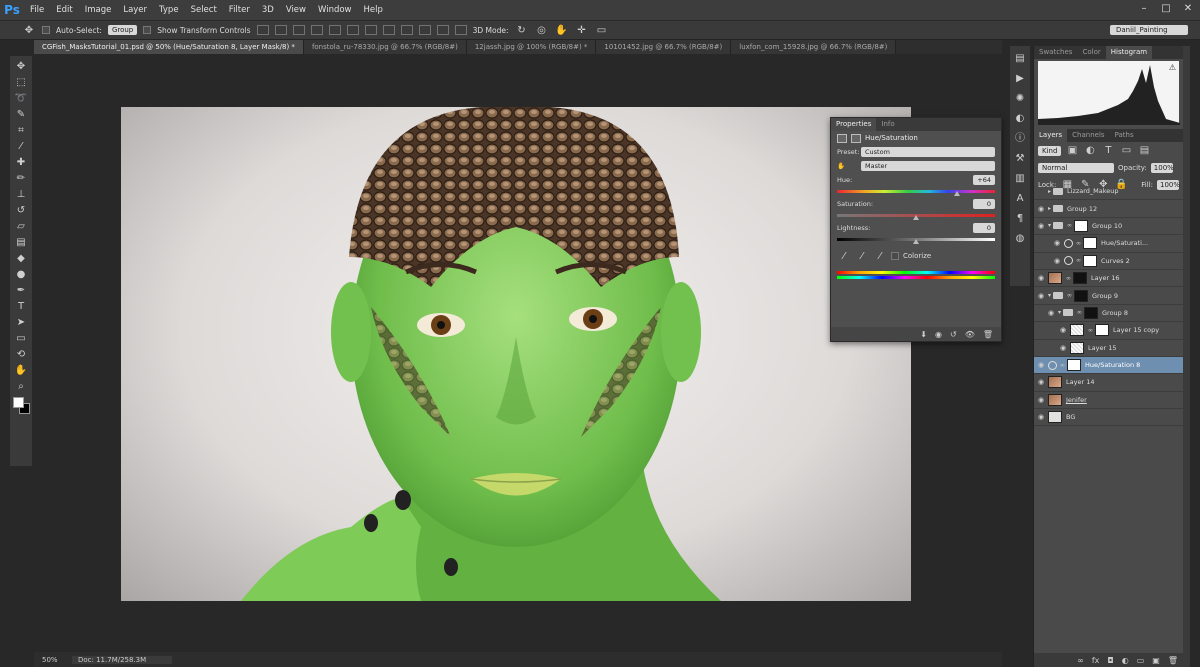 Image resolution: width=1200 pixels, height=667 pixels. Describe the element at coordinates (1091, 52) in the screenshot. I see `tab-color: Color` at that location.